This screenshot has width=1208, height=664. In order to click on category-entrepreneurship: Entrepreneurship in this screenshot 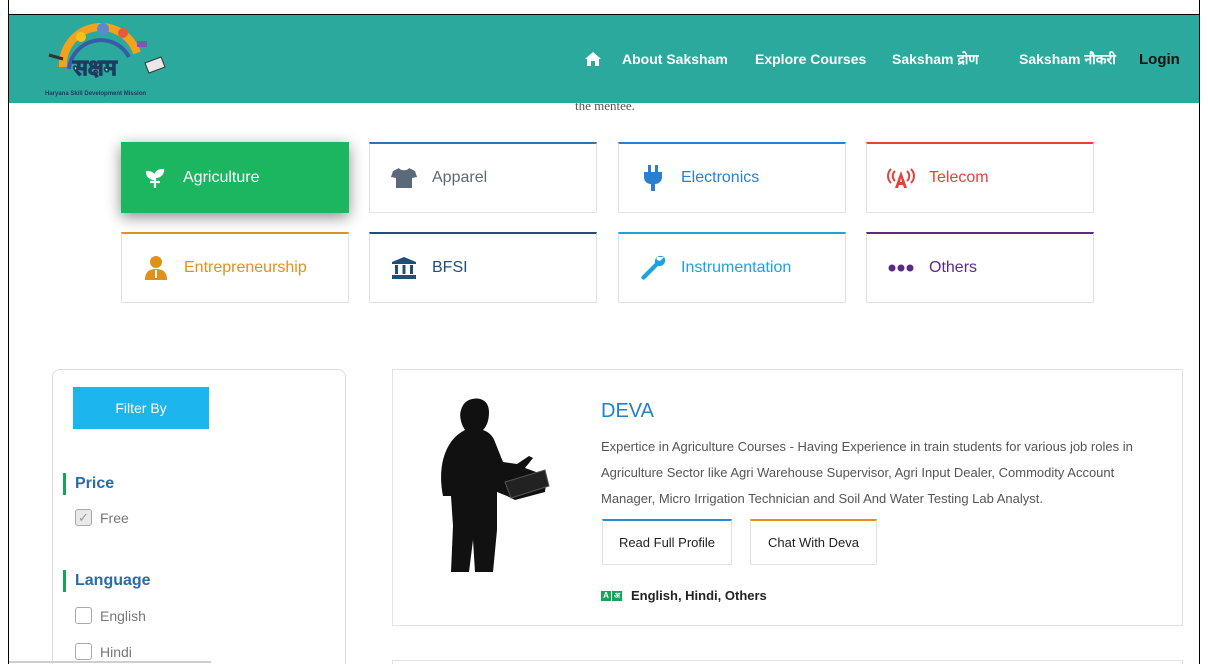, I will do `click(235, 267)`.